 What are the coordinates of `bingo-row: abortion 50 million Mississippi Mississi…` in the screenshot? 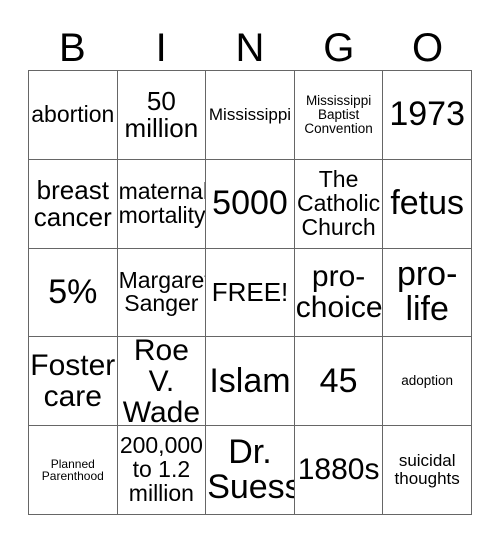 It's located at (250, 115).